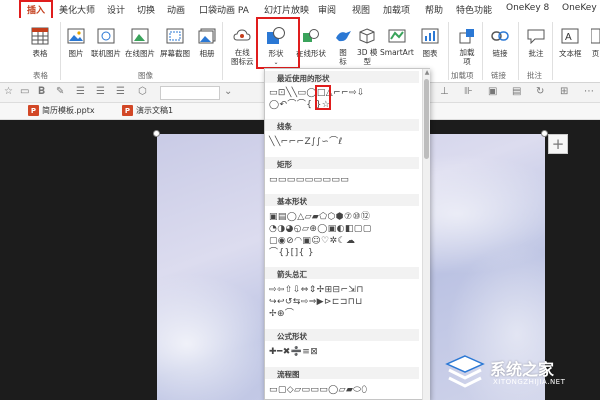  Describe the element at coordinates (367, 36) in the screenshot. I see `cube-icon` at that location.